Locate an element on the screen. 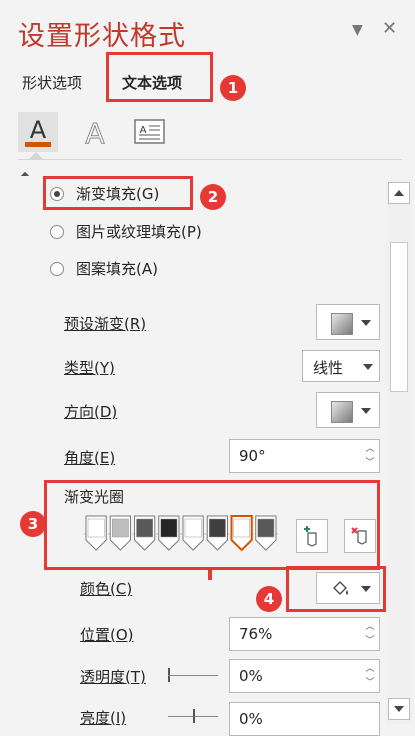 This screenshot has width=415, height=736. brightness-value: 0% is located at coordinates (251, 719).